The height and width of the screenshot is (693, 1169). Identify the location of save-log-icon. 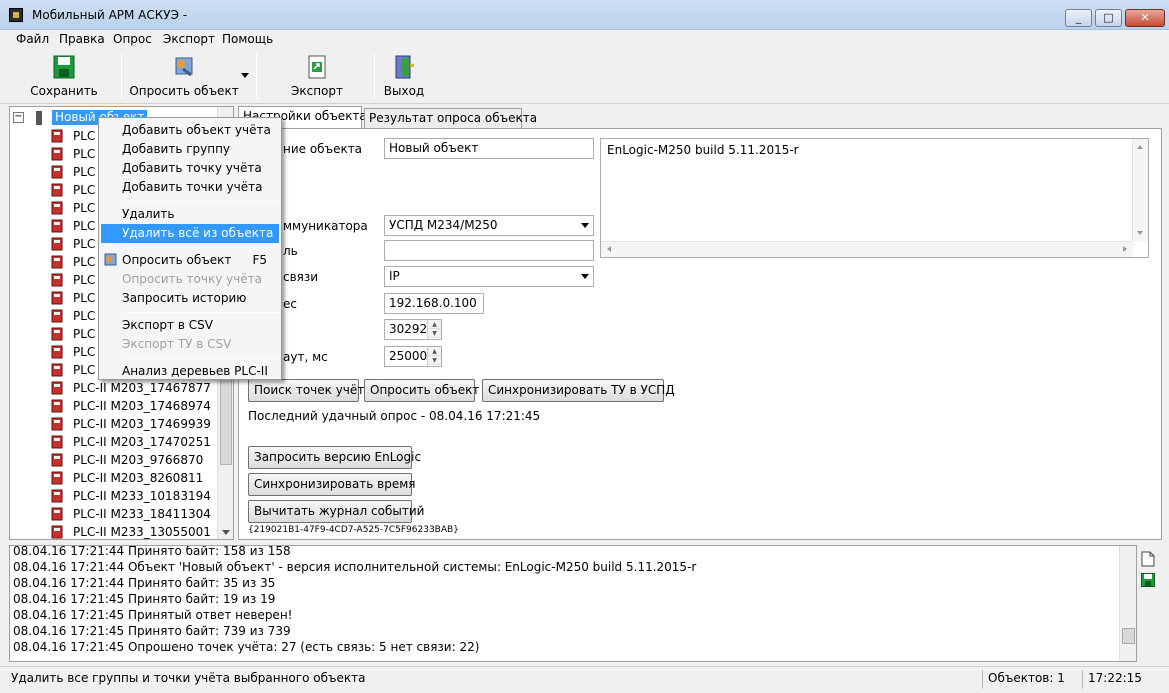
(1148, 580).